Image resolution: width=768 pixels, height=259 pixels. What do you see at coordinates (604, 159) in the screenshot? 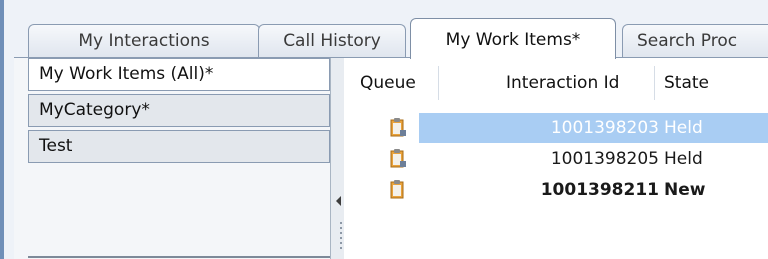
I see `interaction-id-cell: 1001398205` at bounding box center [604, 159].